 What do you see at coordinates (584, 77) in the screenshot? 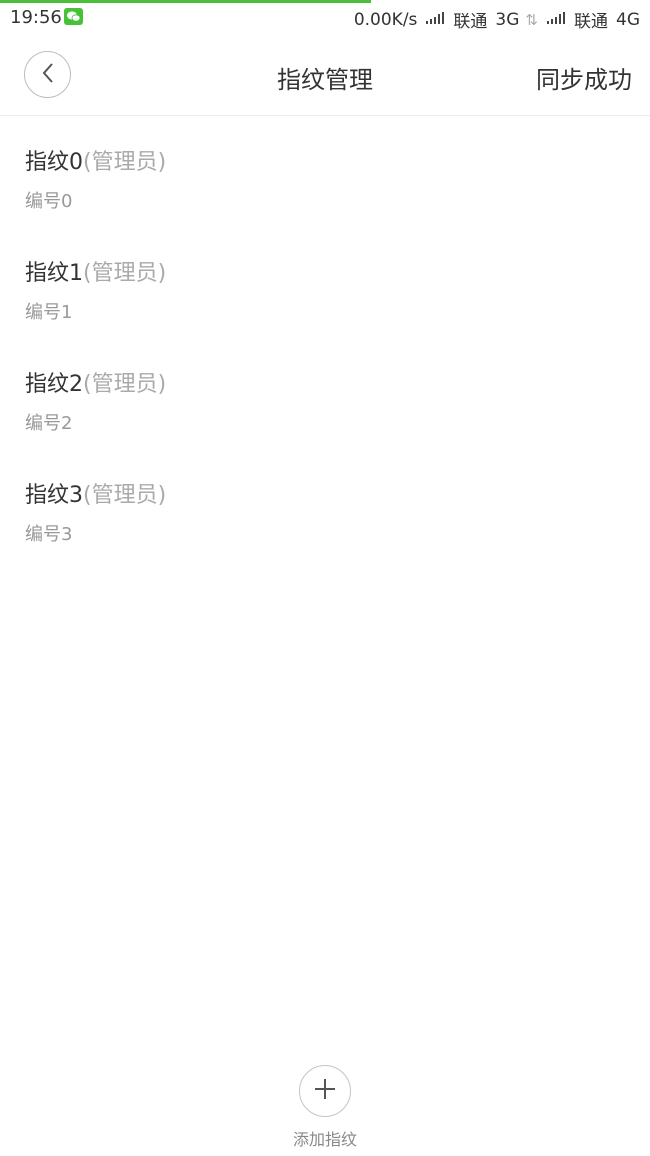
I see `sync-status: 同步成功` at bounding box center [584, 77].